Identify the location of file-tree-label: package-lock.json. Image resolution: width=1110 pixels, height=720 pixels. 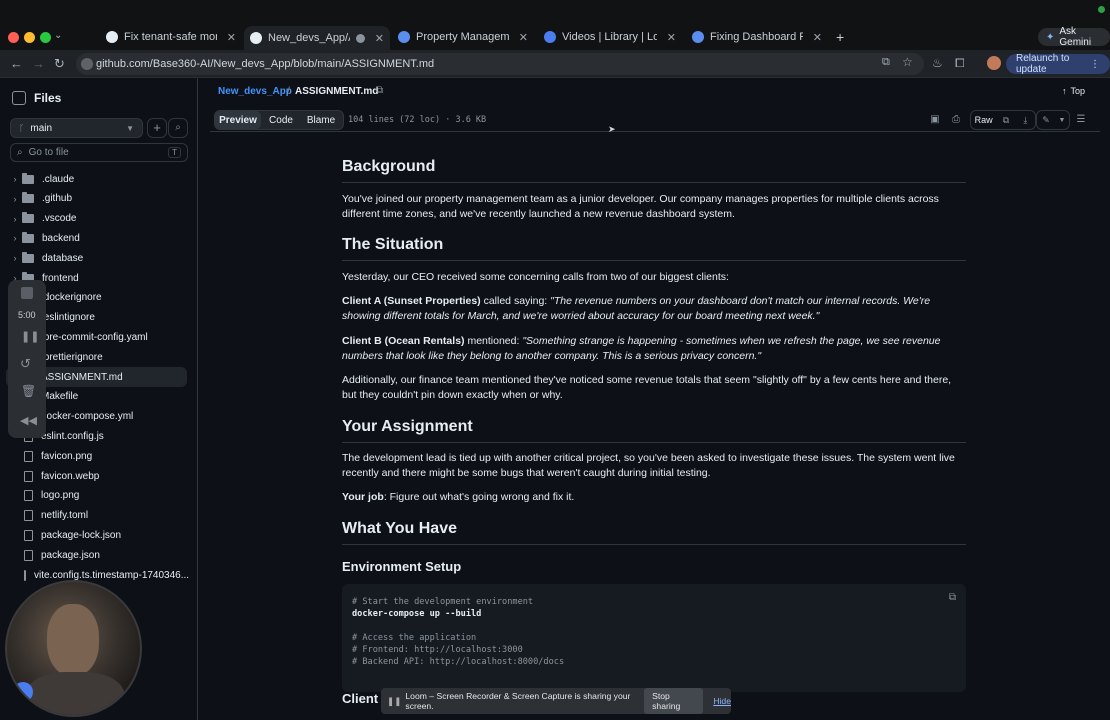
(81, 535).